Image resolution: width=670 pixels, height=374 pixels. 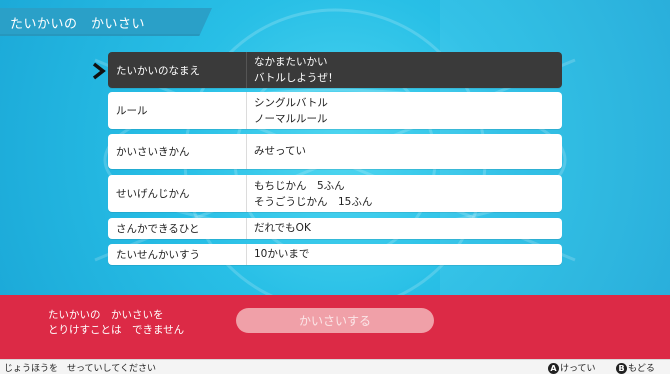 What do you see at coordinates (280, 151) in the screenshot?
I see `row-value: みせってい` at bounding box center [280, 151].